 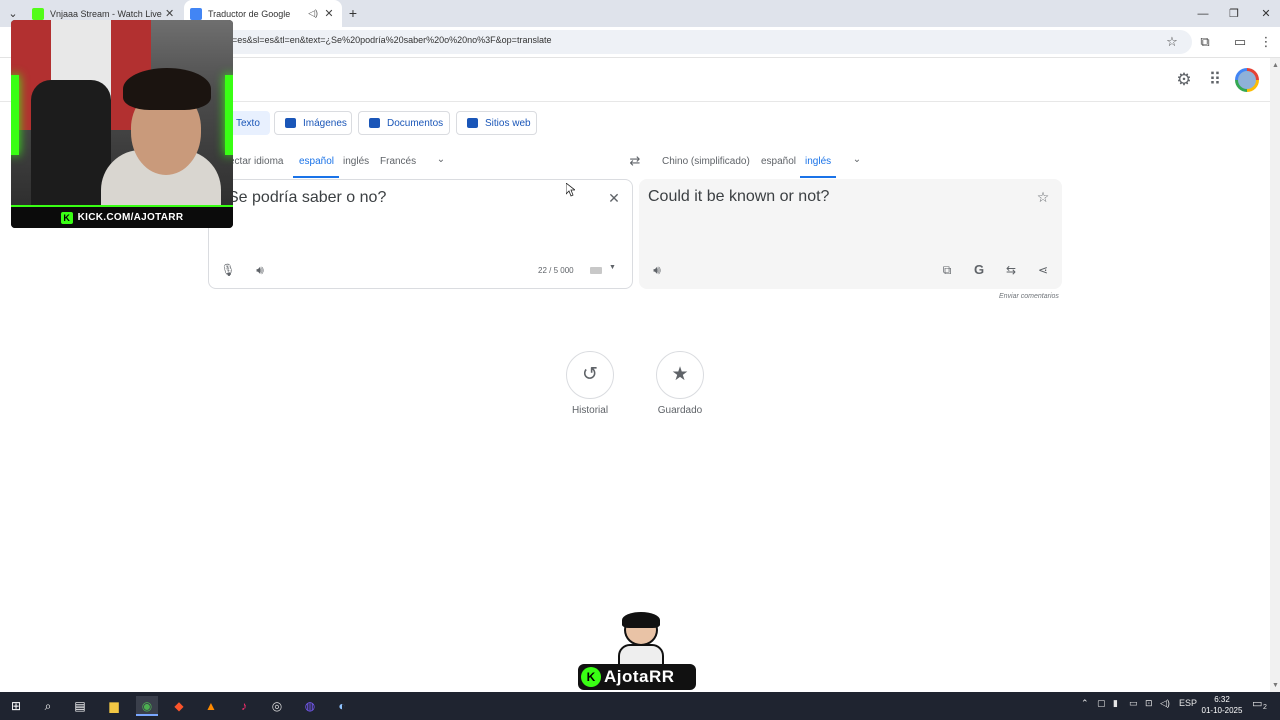 I want to click on logo-badge: K, so click(x=591, y=677).